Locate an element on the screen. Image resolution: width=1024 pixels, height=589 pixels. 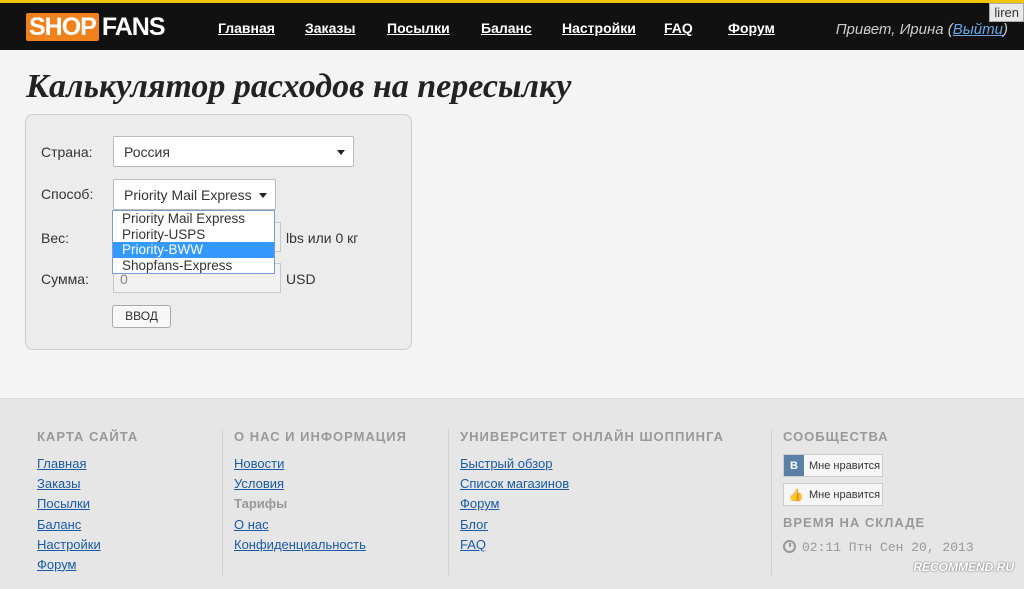
footer-item-tariffs: Тарифы is located at coordinates (261, 504).